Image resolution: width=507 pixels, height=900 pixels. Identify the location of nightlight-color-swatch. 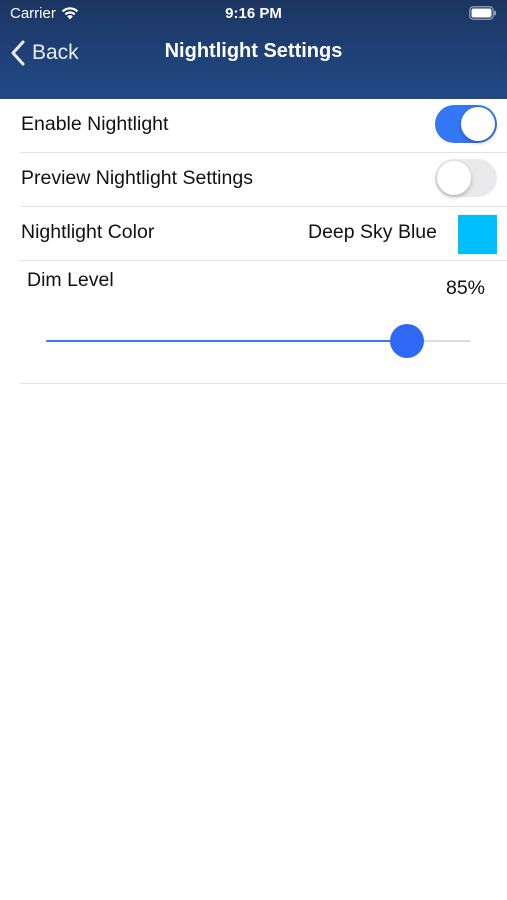
(477, 234).